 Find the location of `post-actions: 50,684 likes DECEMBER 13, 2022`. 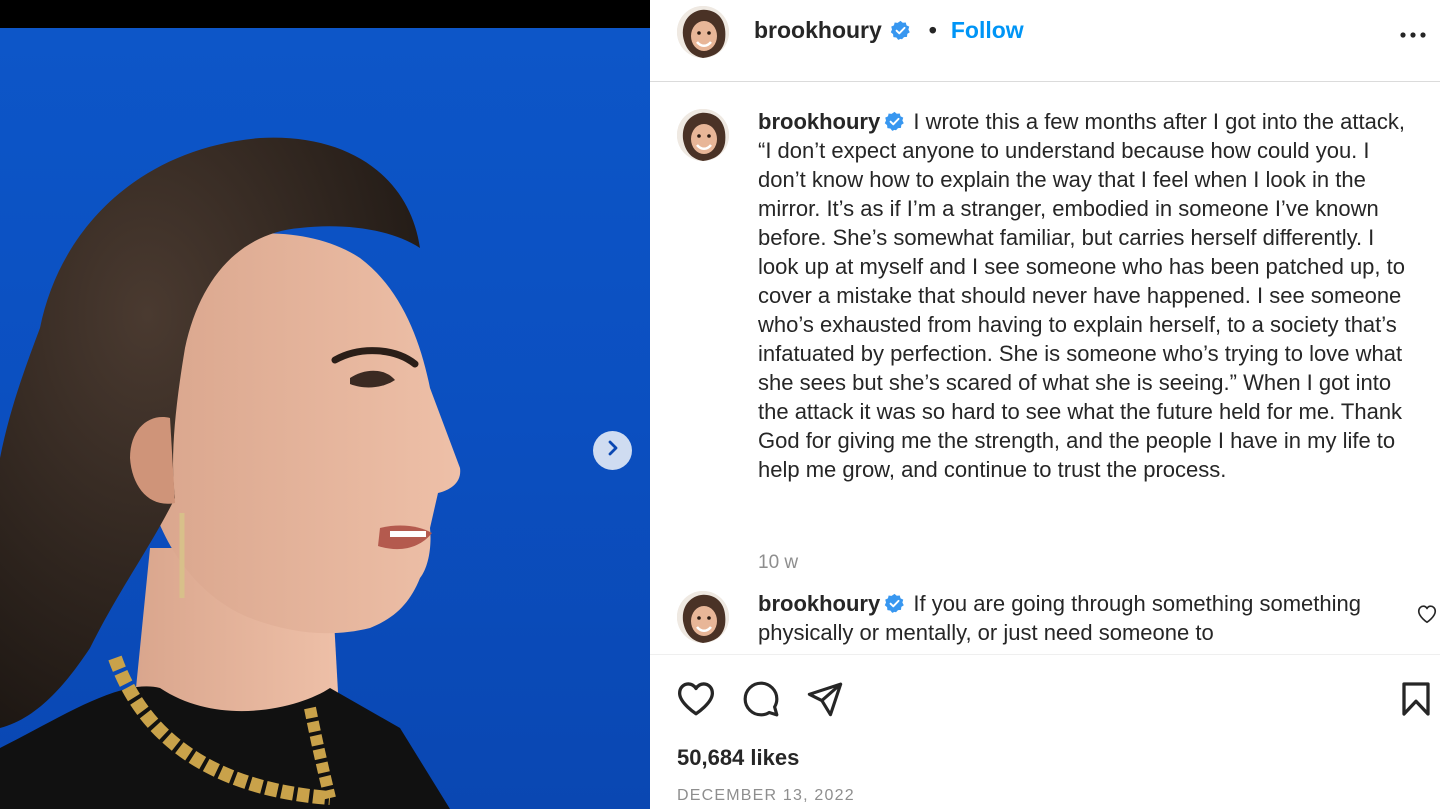

post-actions: 50,684 likes DECEMBER 13, 2022 is located at coordinates (1045, 731).